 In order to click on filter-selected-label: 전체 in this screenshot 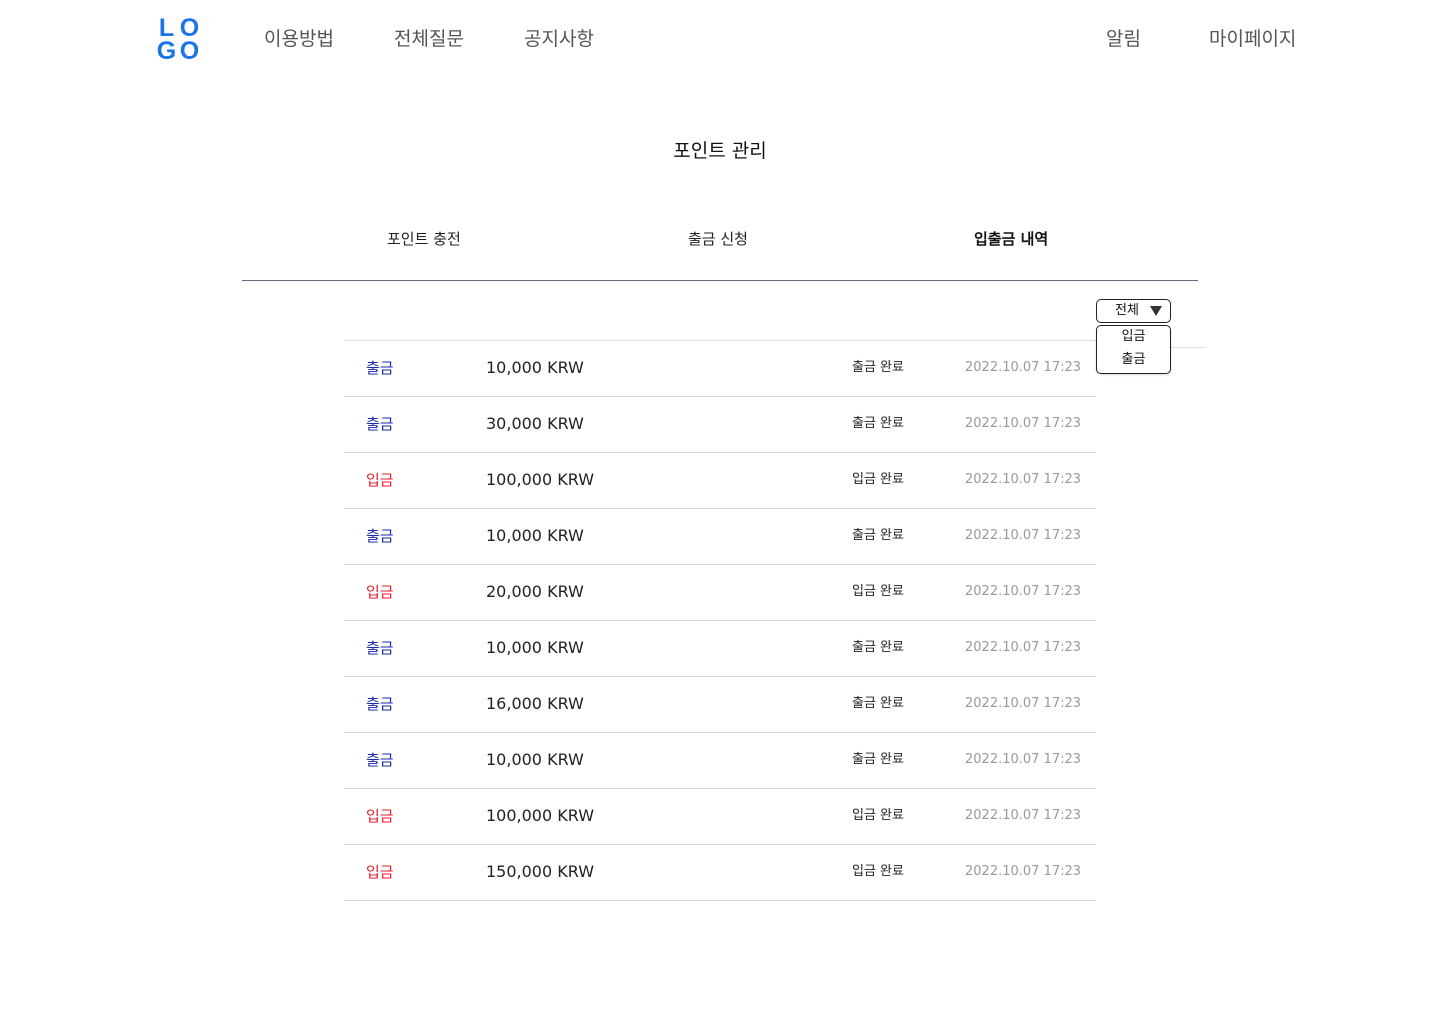, I will do `click(1127, 310)`.